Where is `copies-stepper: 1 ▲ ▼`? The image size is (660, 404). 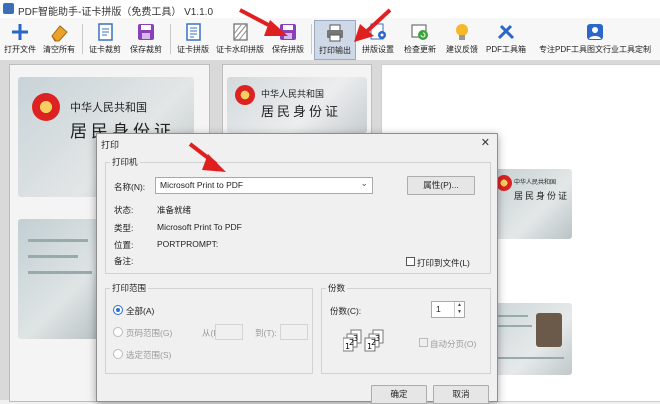
copies-stepper: 1 ▲ ▼ is located at coordinates (448, 309).